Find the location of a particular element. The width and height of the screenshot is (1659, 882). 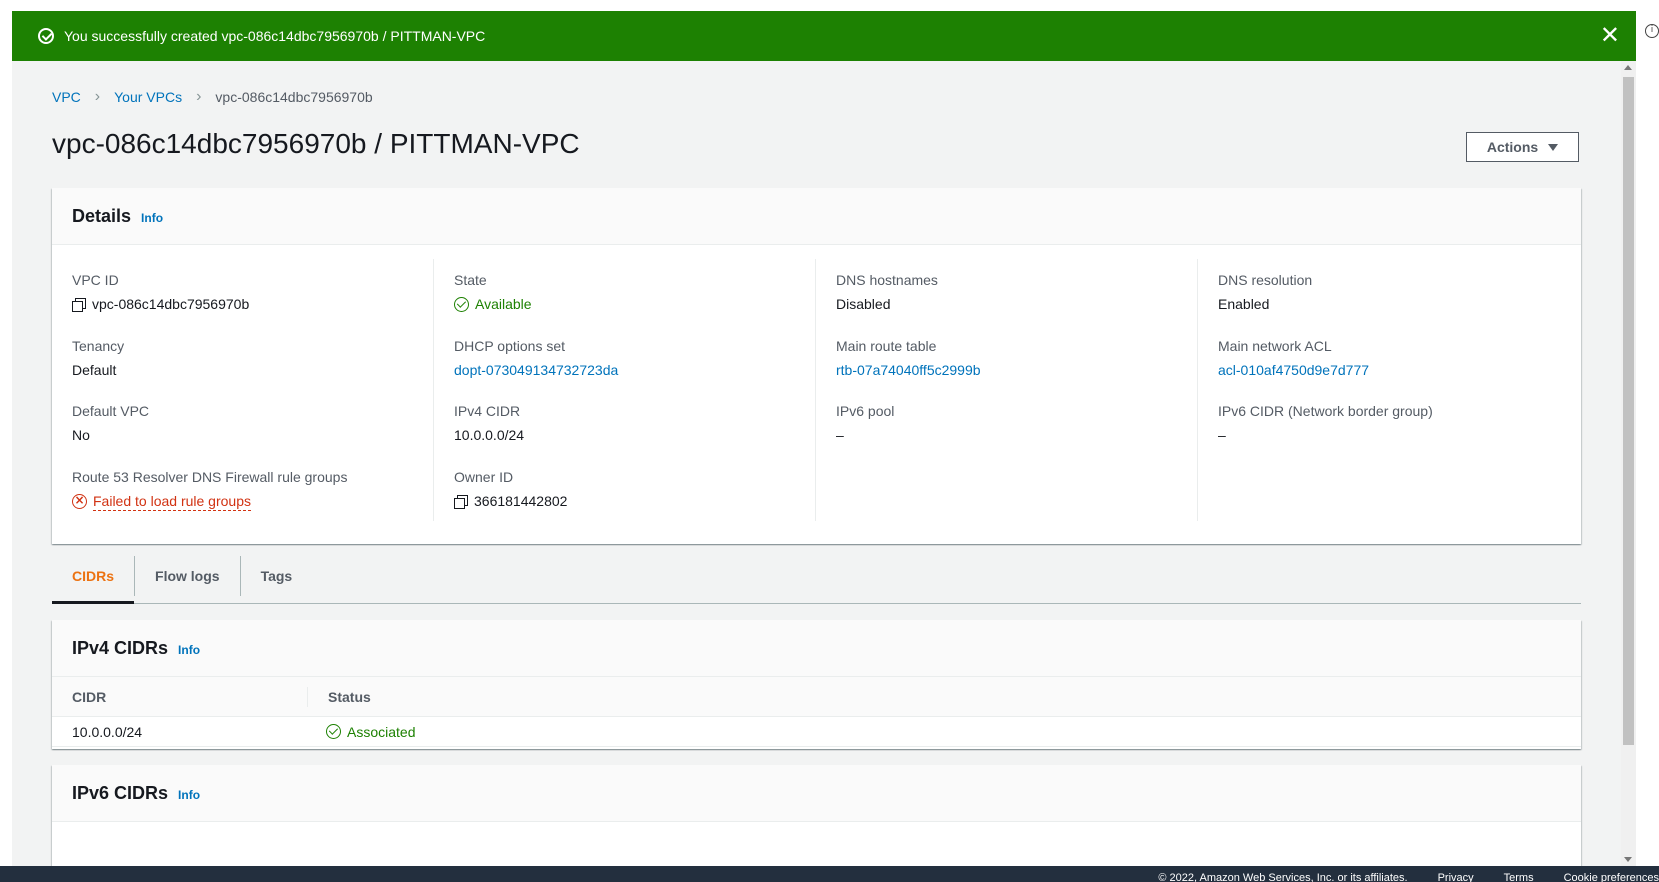

actions-button: Actions is located at coordinates (1522, 147).